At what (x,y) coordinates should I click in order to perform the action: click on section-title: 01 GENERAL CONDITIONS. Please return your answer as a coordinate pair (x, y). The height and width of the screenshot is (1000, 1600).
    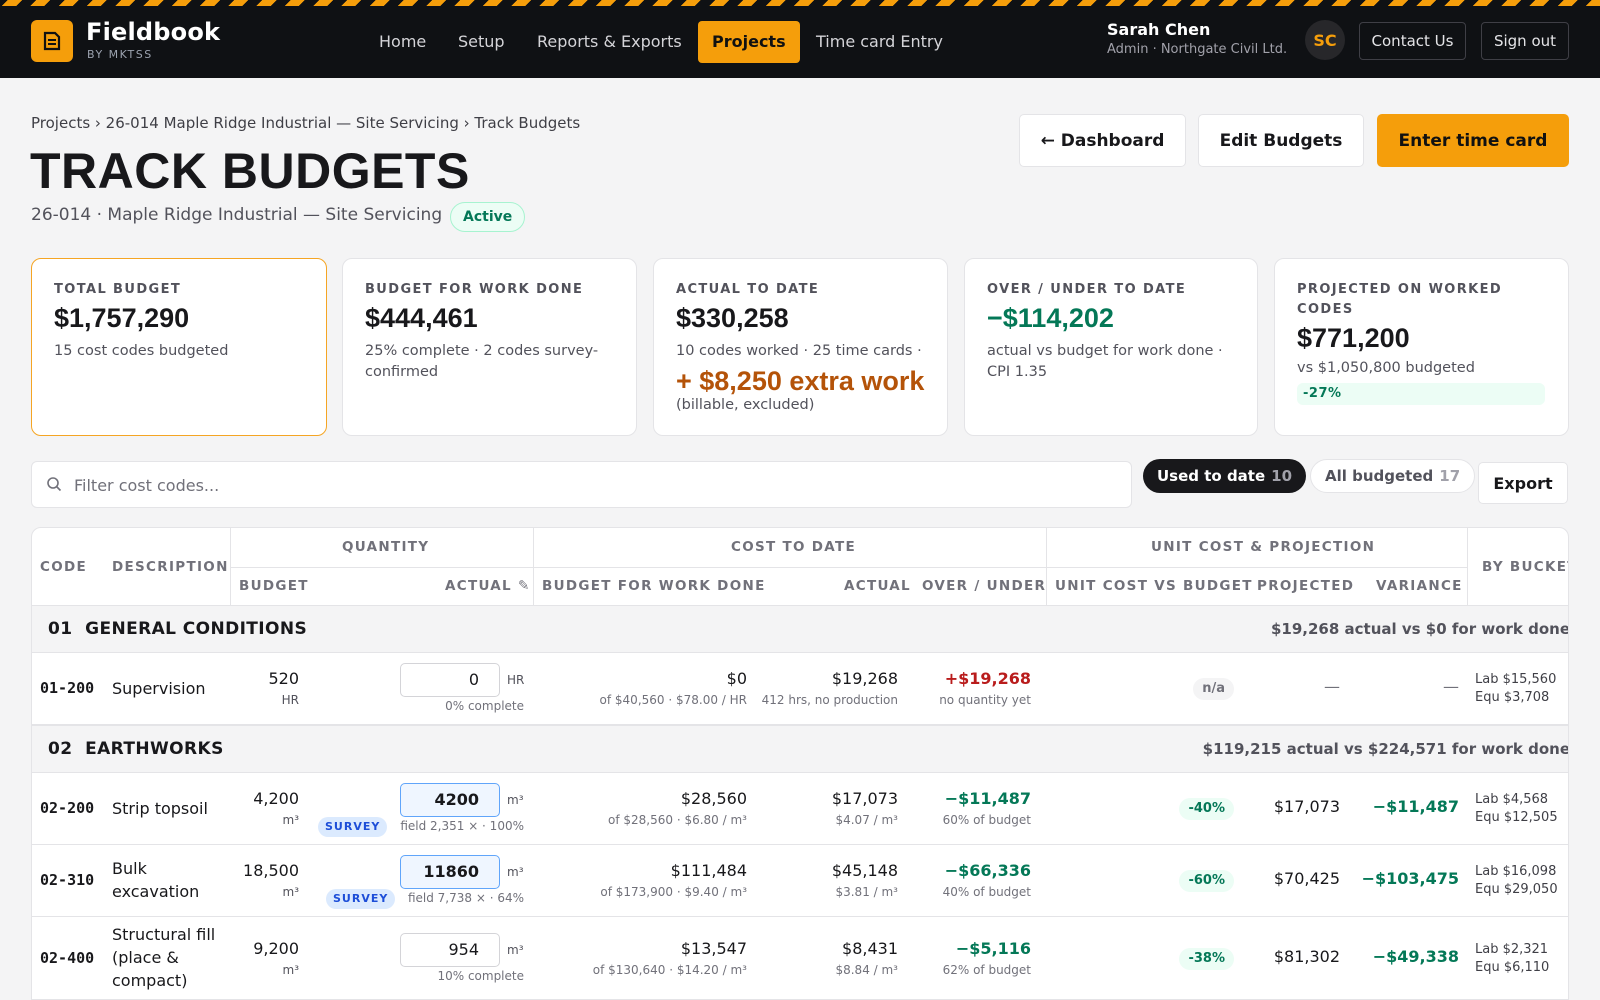
    Looking at the image, I should click on (178, 629).